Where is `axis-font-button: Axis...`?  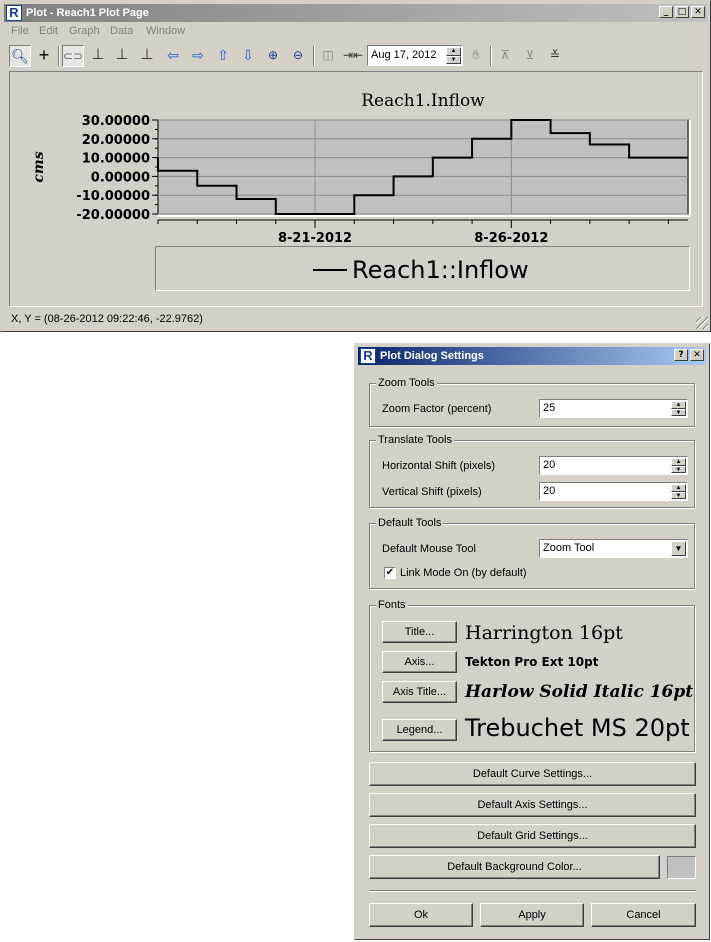
axis-font-button: Axis... is located at coordinates (419, 662).